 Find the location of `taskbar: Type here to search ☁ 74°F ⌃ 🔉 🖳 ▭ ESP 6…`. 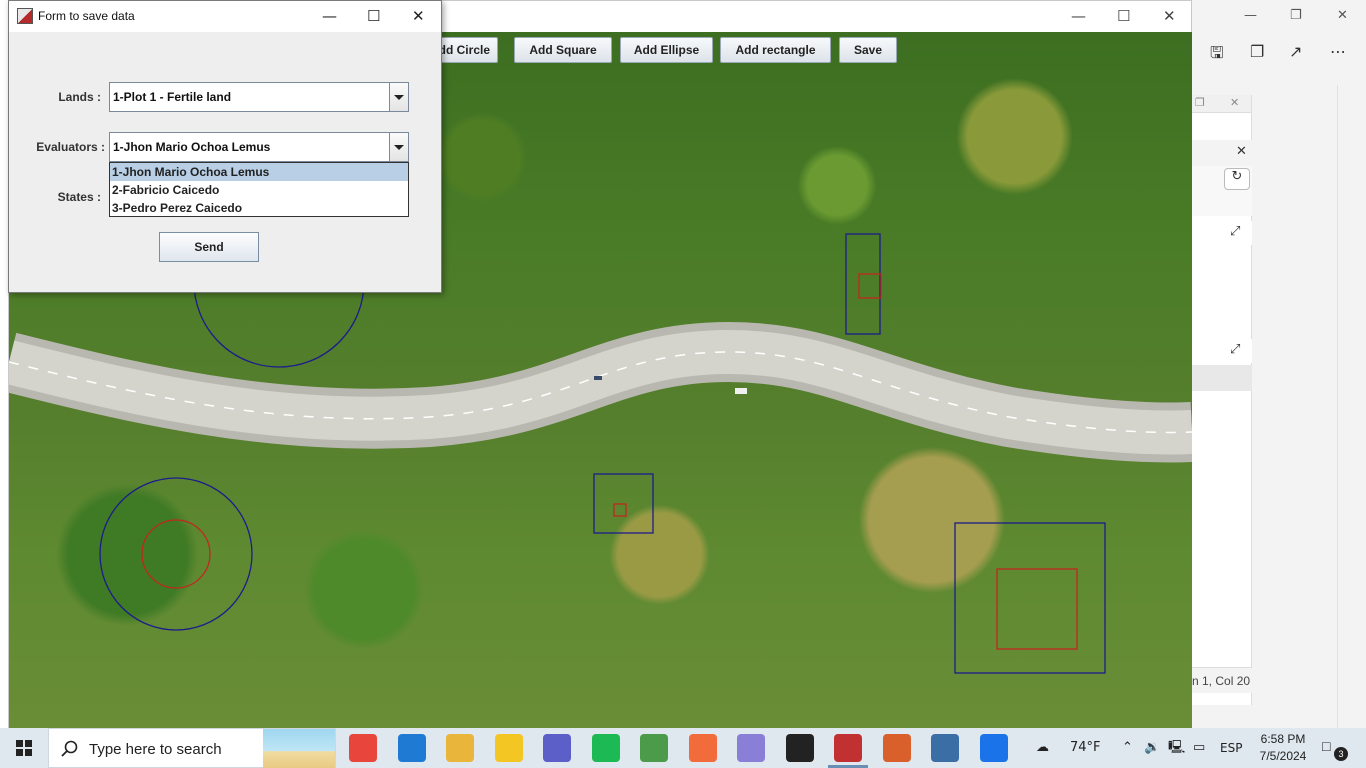

taskbar: Type here to search ☁ 74°F ⌃ 🔉 🖳 ▭ ESP 6… is located at coordinates (683, 748).